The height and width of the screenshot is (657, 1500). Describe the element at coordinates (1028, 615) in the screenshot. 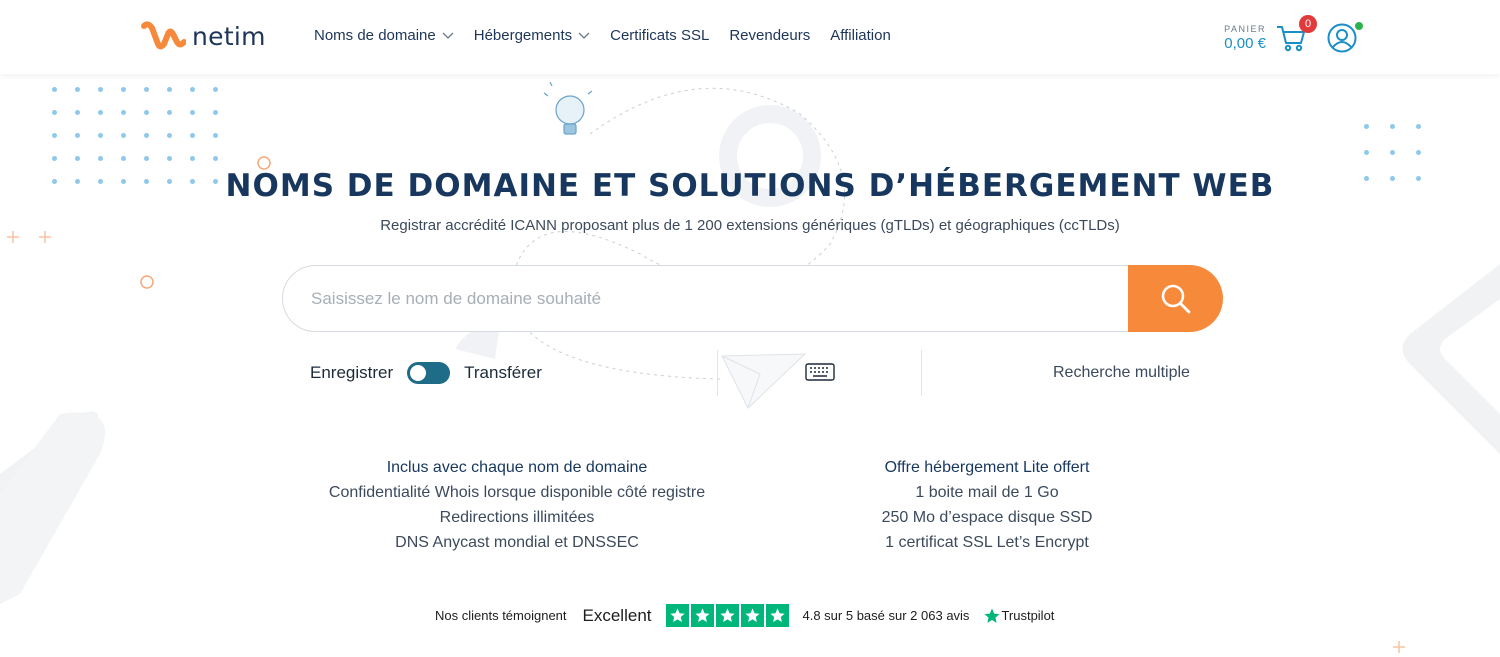

I see `trustpilot-label: Trustpilot` at that location.